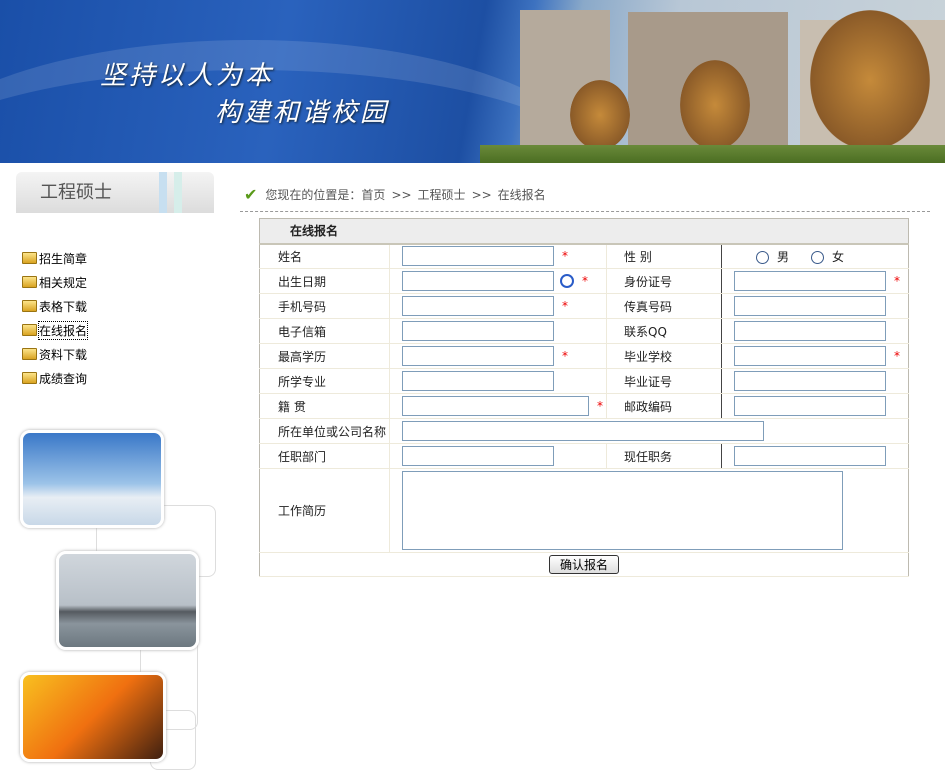 The width and height of the screenshot is (945, 770). I want to click on label-birth: 出生日期, so click(324, 281).